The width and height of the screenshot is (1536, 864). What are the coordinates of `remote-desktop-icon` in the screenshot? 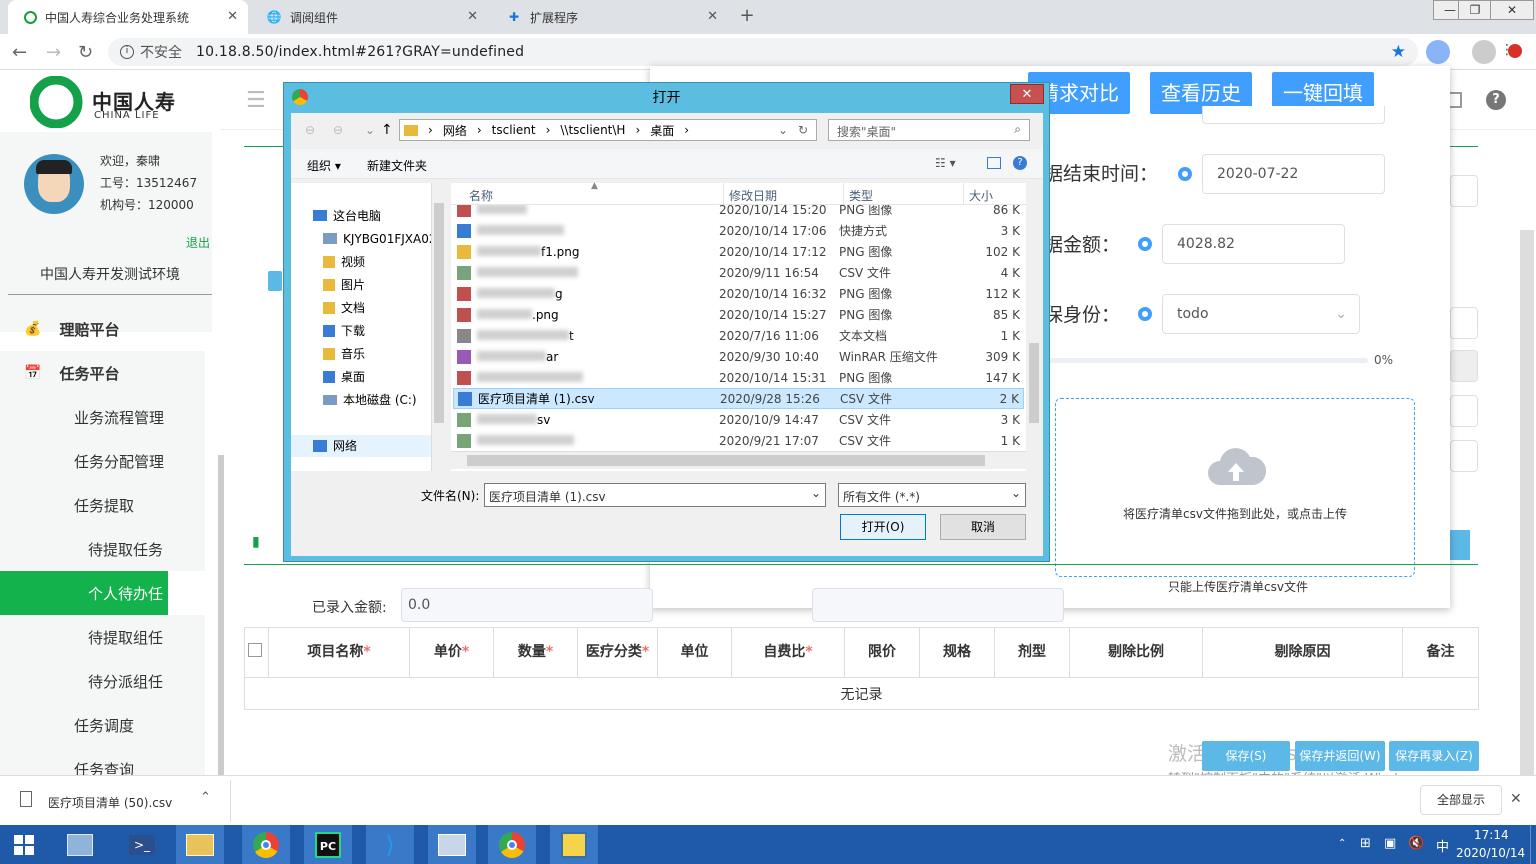 It's located at (452, 844).